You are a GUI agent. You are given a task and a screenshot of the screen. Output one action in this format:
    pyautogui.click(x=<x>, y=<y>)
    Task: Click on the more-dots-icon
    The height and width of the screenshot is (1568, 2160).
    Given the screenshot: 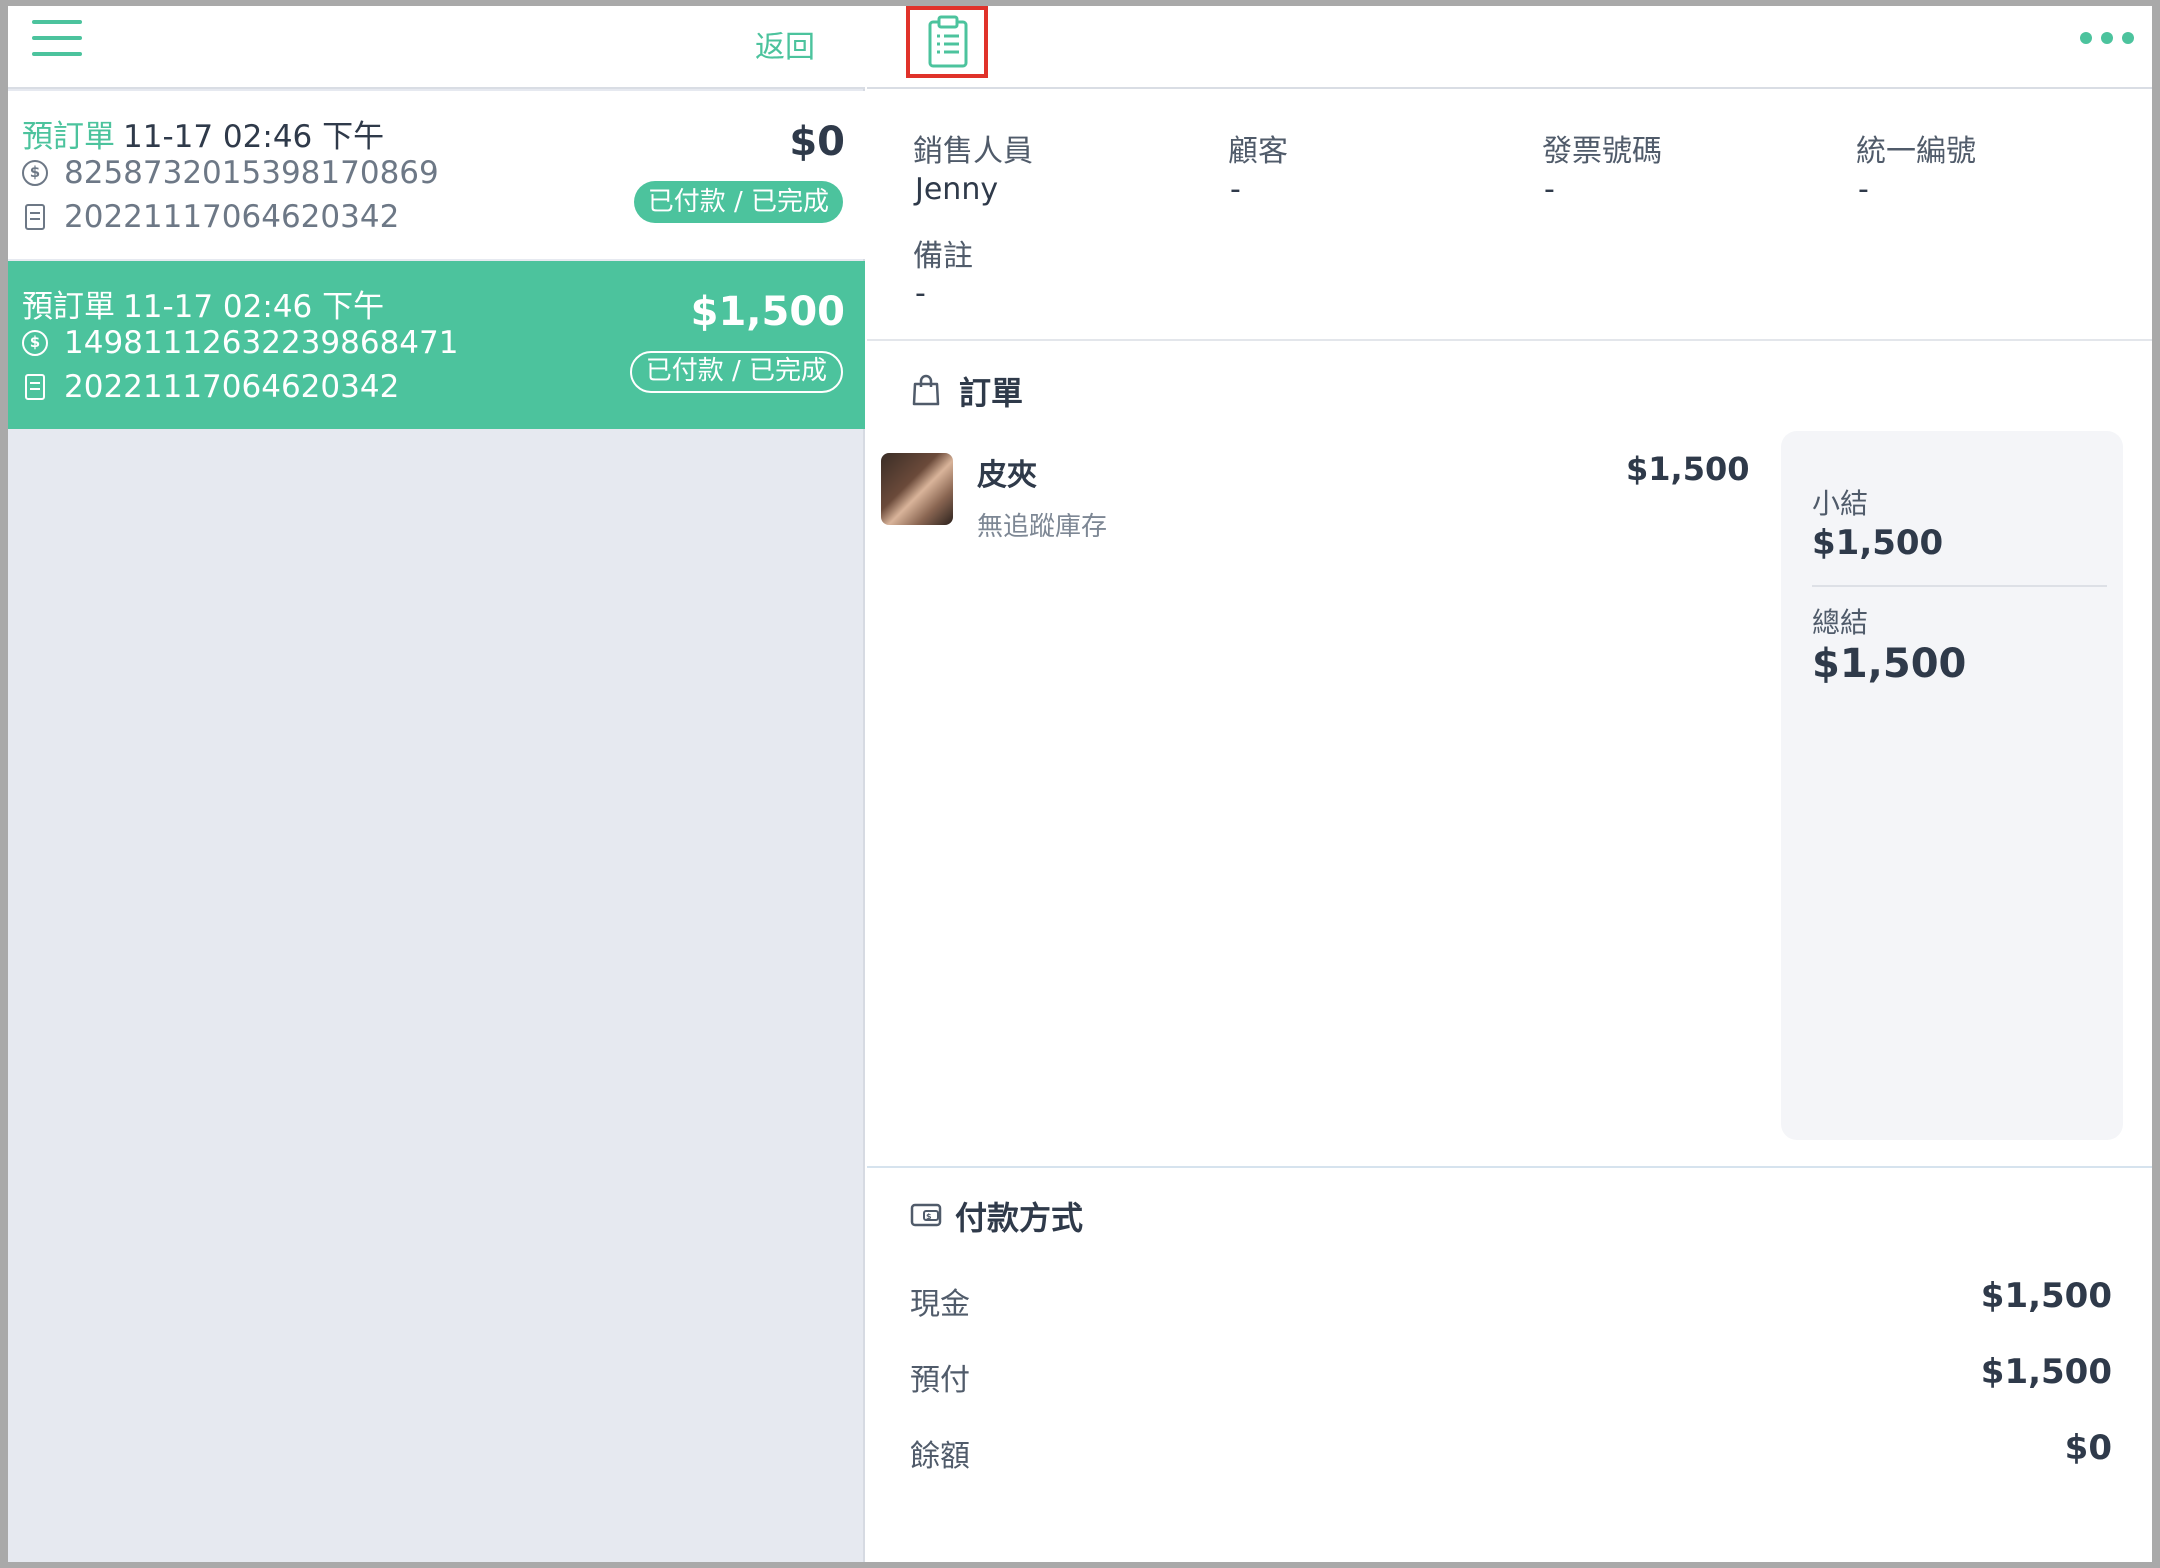 What is the action you would take?
    pyautogui.click(x=2107, y=38)
    